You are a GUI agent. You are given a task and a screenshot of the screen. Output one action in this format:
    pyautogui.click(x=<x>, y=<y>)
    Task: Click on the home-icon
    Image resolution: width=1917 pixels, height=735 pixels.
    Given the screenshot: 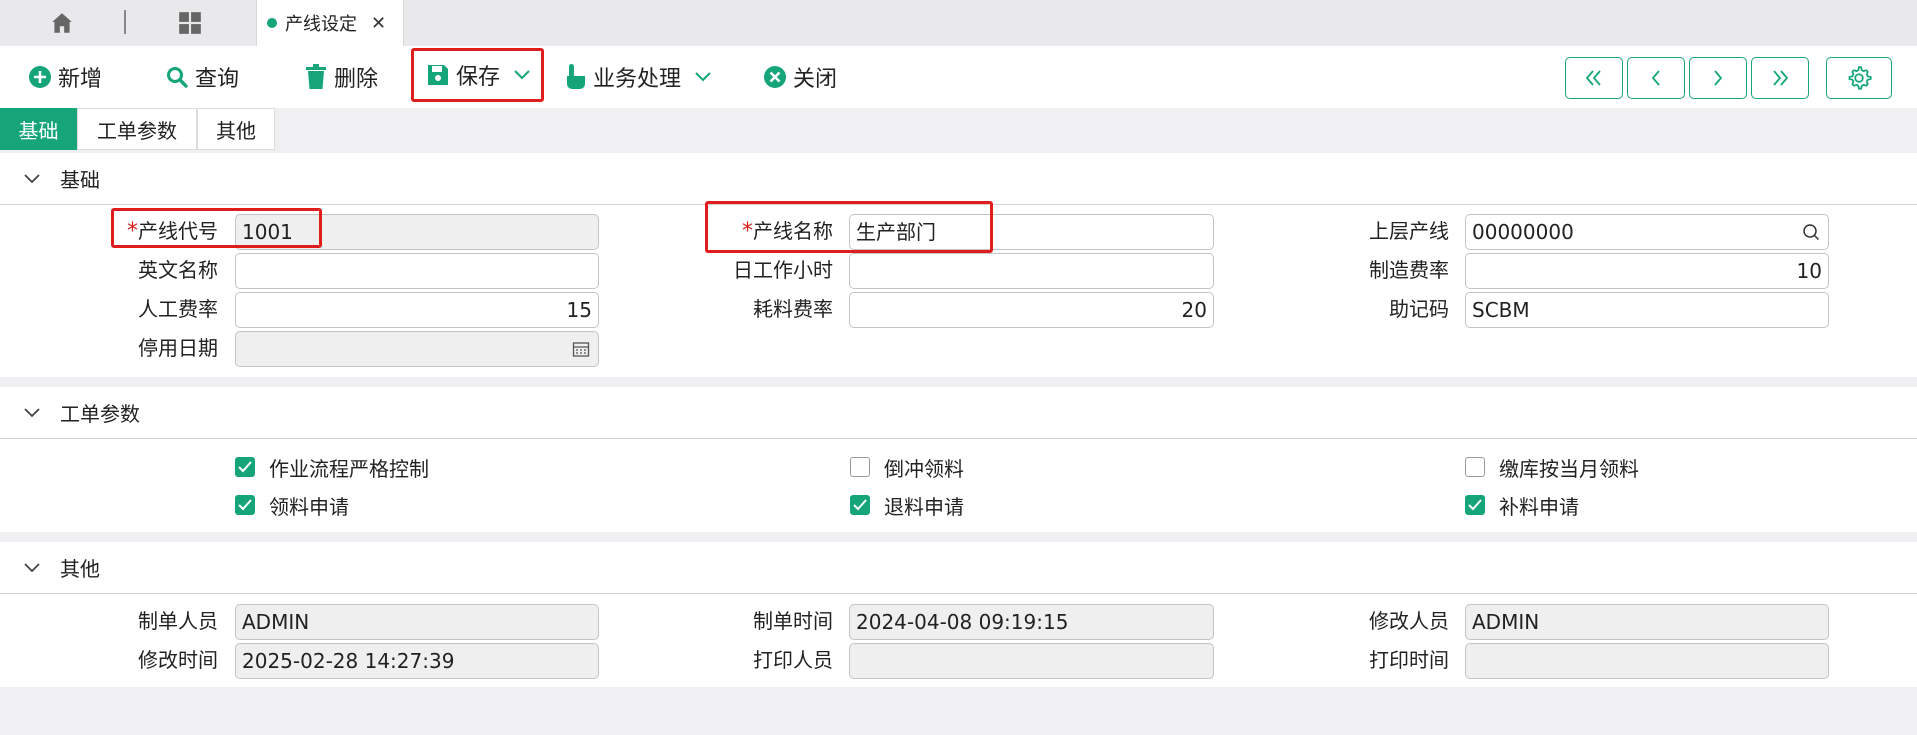 What is the action you would take?
    pyautogui.click(x=62, y=23)
    